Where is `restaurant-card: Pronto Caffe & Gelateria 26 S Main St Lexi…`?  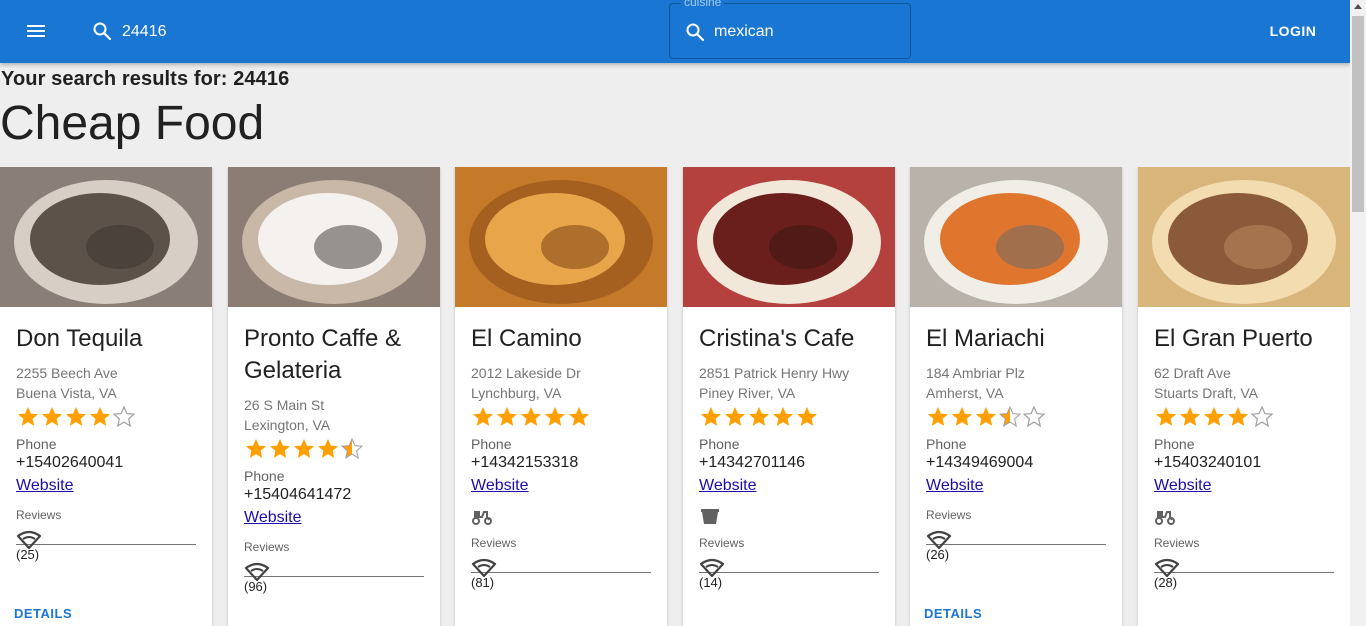 restaurant-card: Pronto Caffe & Gelateria 26 S Main St Lexi… is located at coordinates (334, 396).